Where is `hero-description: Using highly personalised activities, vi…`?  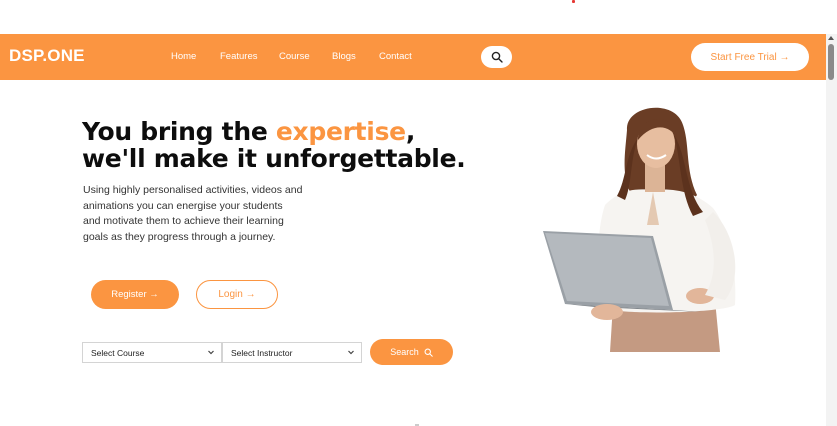
hero-description: Using highly personalised activities, vi… is located at coordinates (193, 213).